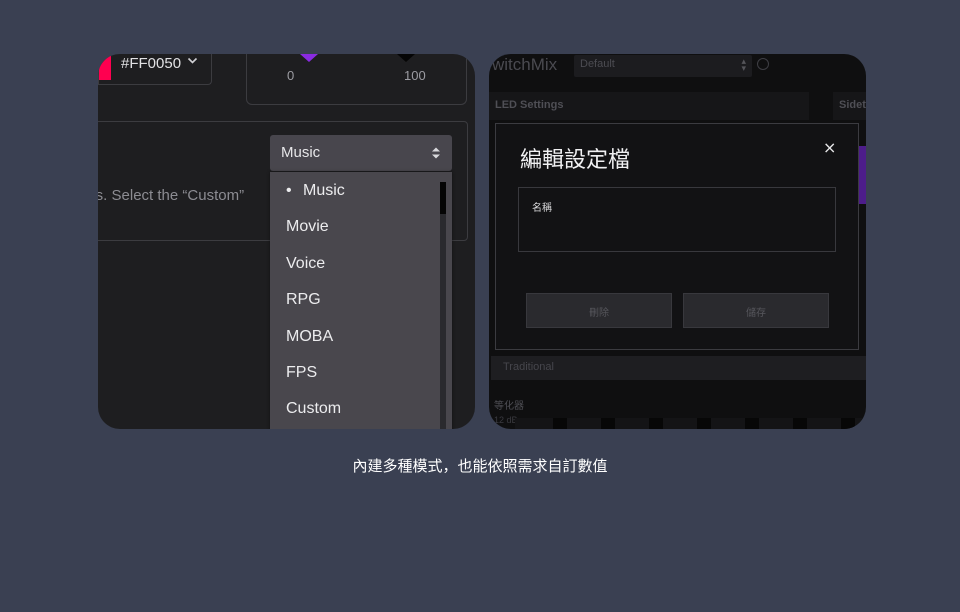  What do you see at coordinates (542, 208) in the screenshot?
I see `profile-name-label: 名稱` at bounding box center [542, 208].